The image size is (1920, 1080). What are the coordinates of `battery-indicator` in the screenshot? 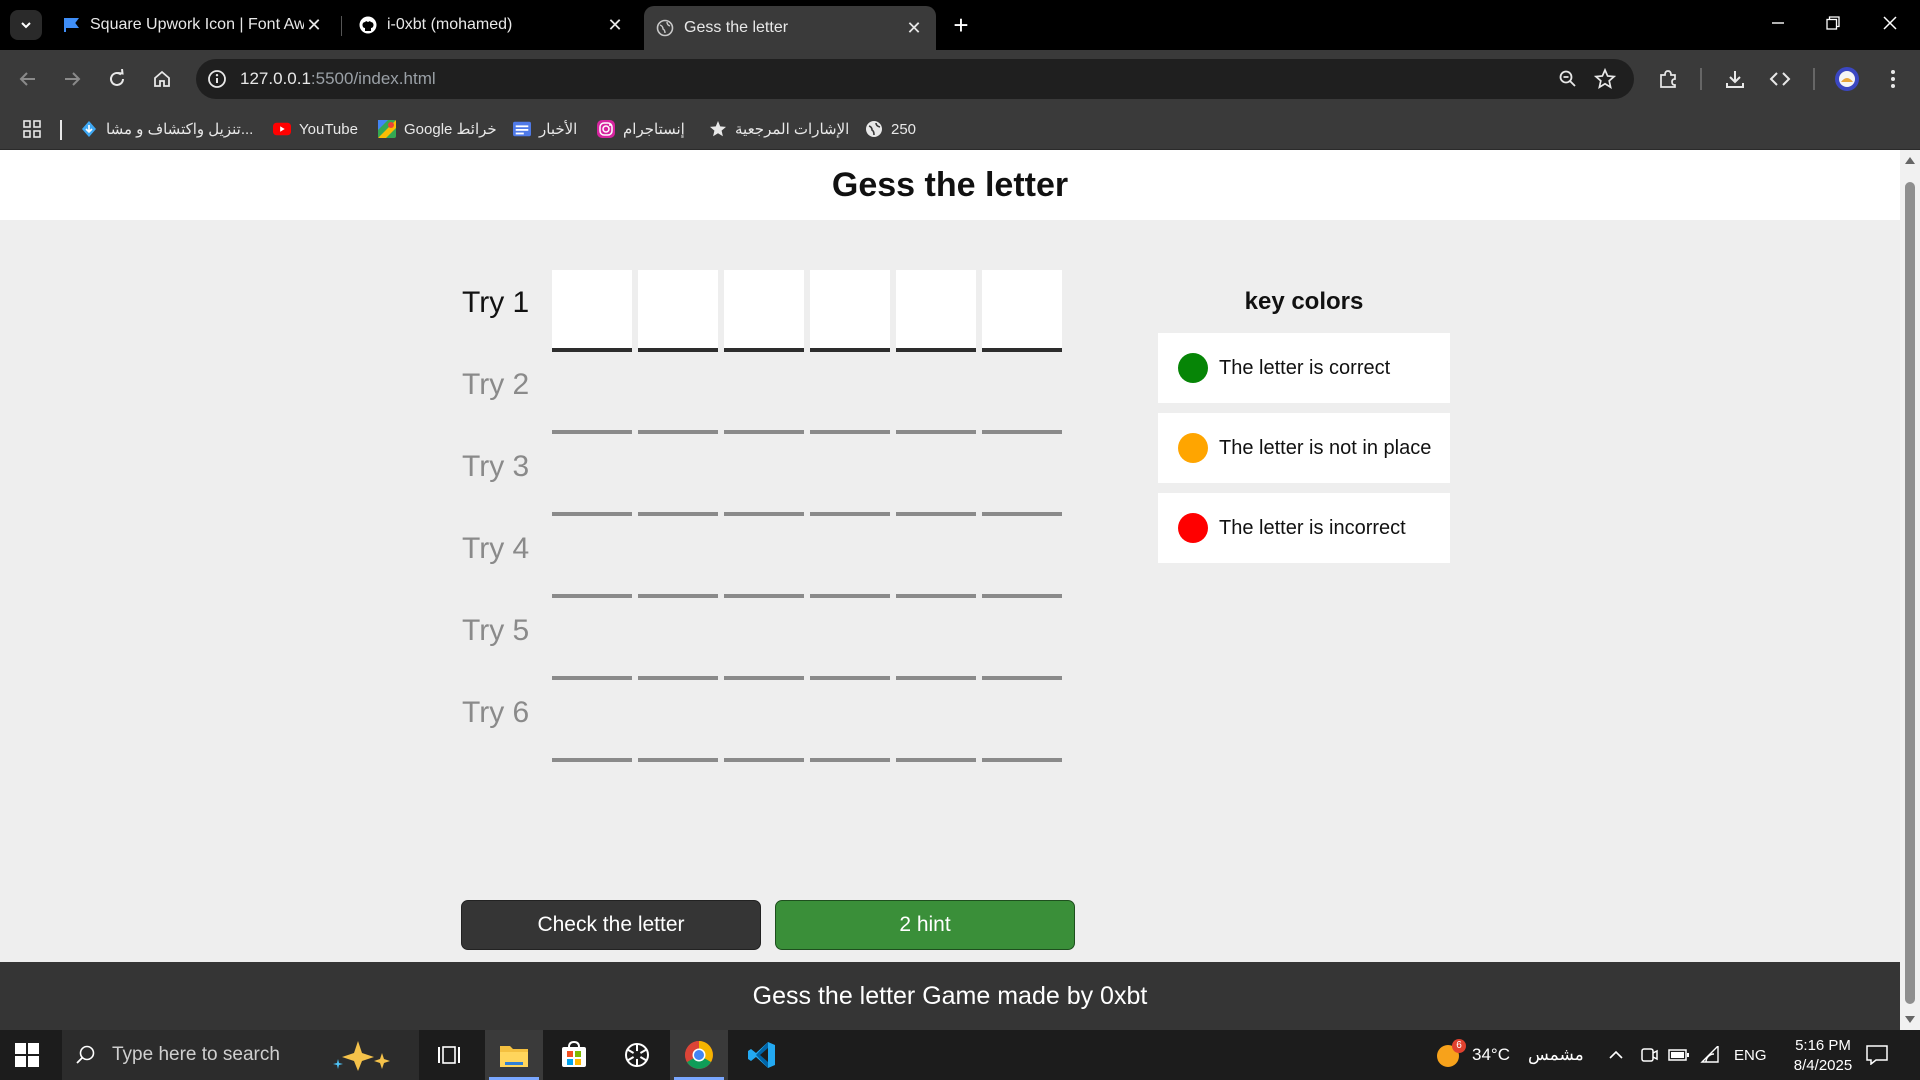 It's located at (1679, 1055).